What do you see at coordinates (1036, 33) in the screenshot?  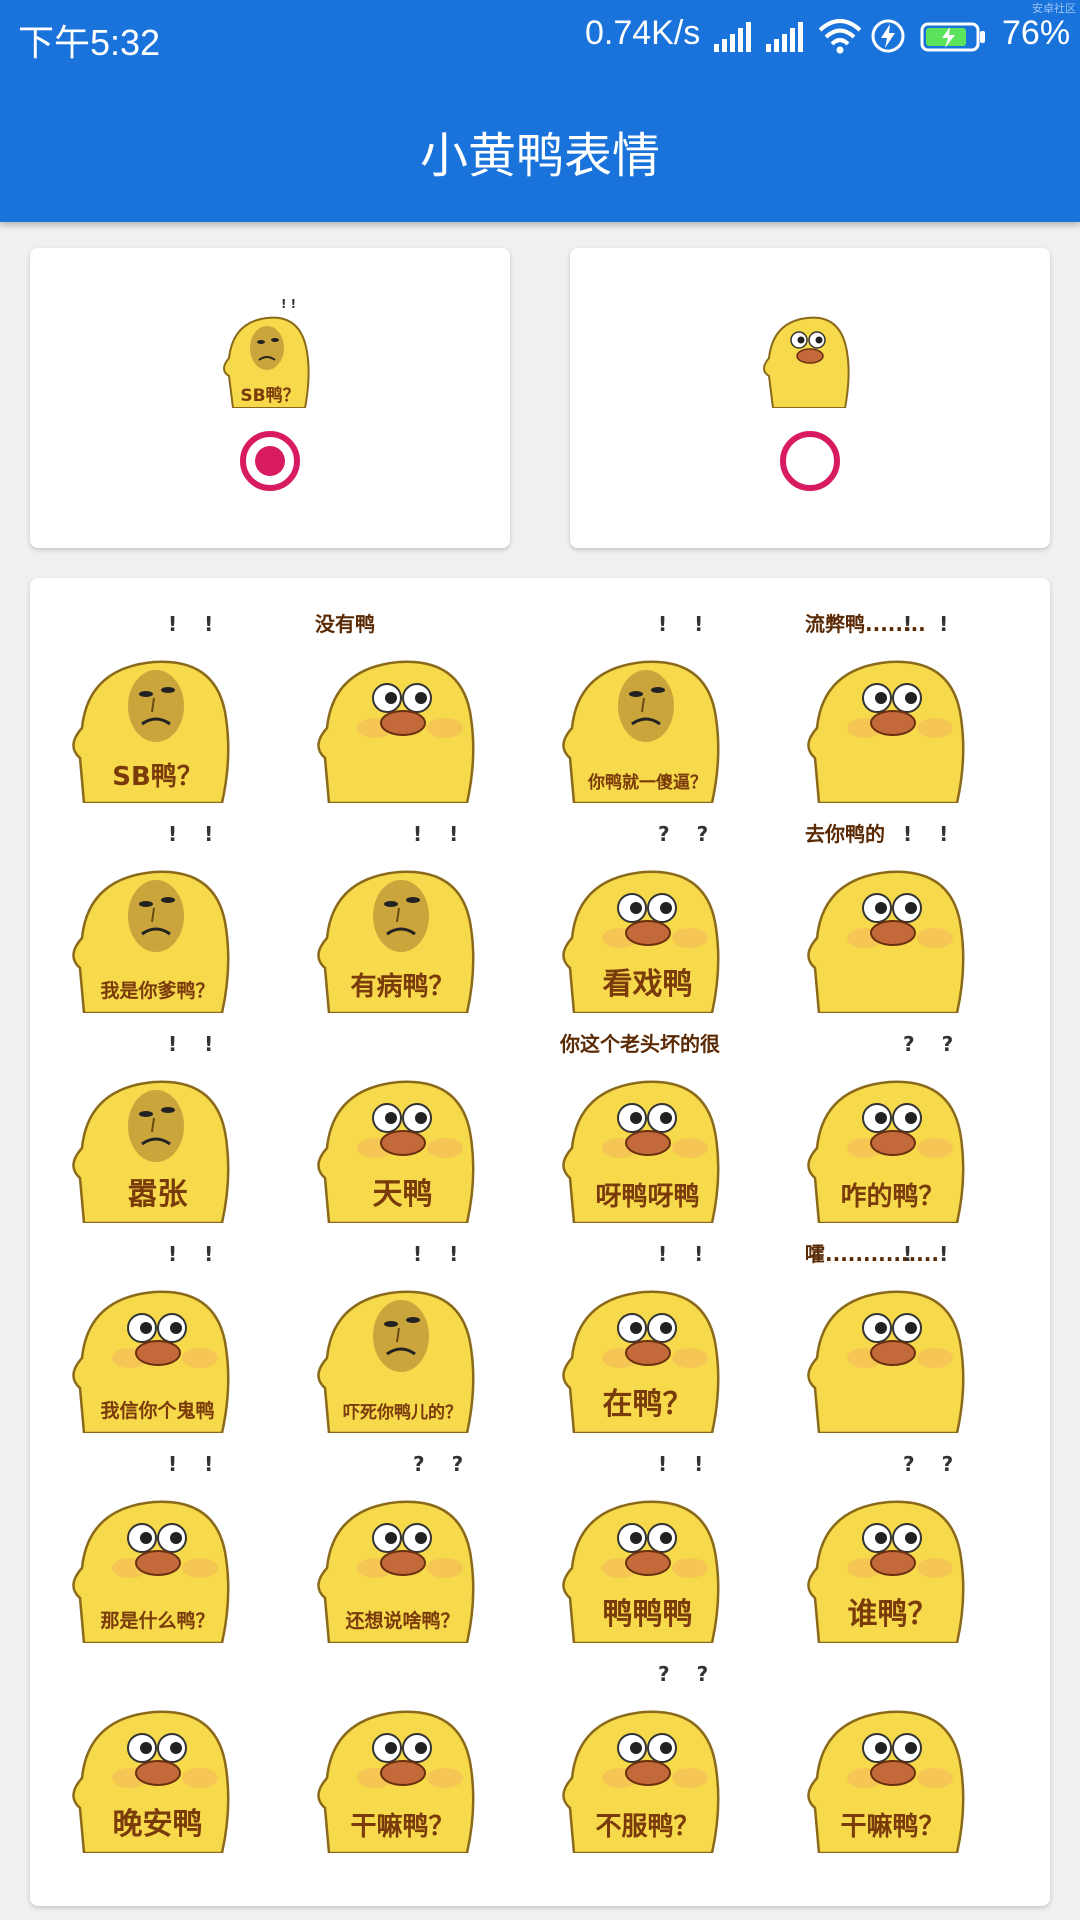 I see `battery-percent: 76%` at bounding box center [1036, 33].